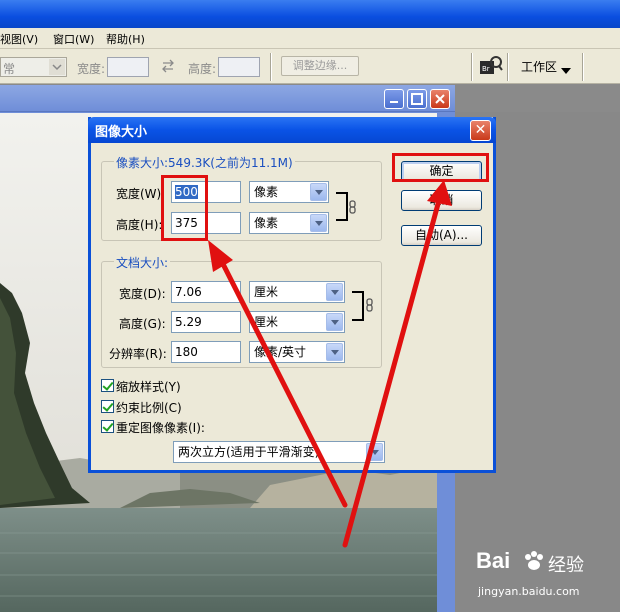 The width and height of the screenshot is (620, 612). What do you see at coordinates (141, 194) in the screenshot?
I see `pixel-width-label: 宽度(W):` at bounding box center [141, 194].